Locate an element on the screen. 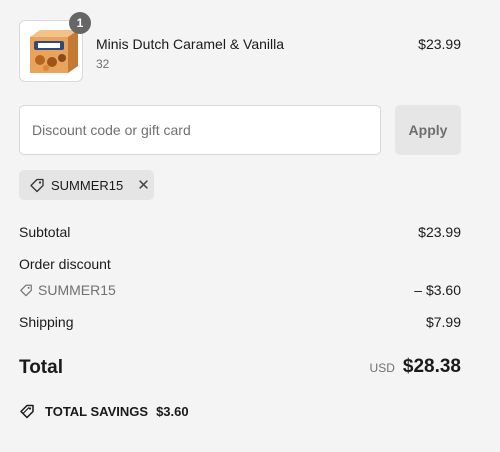 The width and height of the screenshot is (500, 452). savings-value: $3.60 is located at coordinates (172, 411).